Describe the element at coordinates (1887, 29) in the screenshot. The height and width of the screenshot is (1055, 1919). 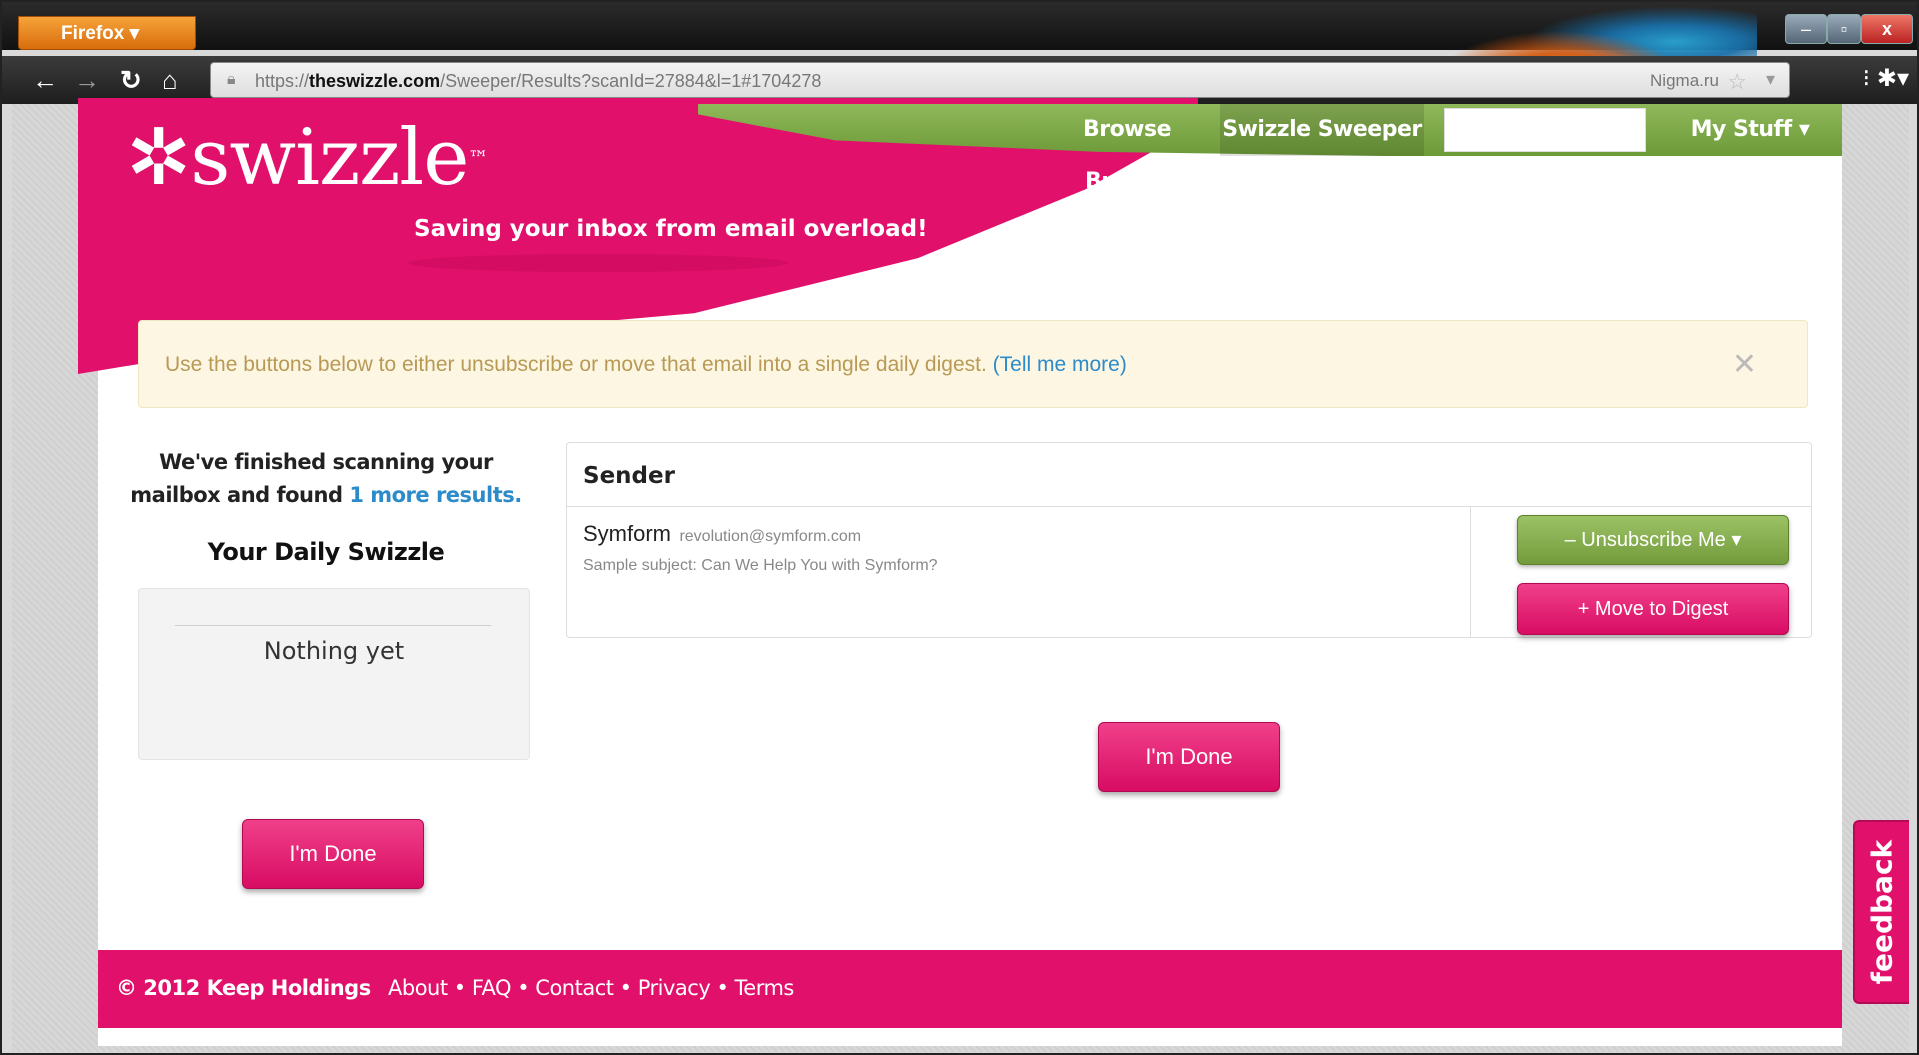
I see `close-window-button: x` at that location.